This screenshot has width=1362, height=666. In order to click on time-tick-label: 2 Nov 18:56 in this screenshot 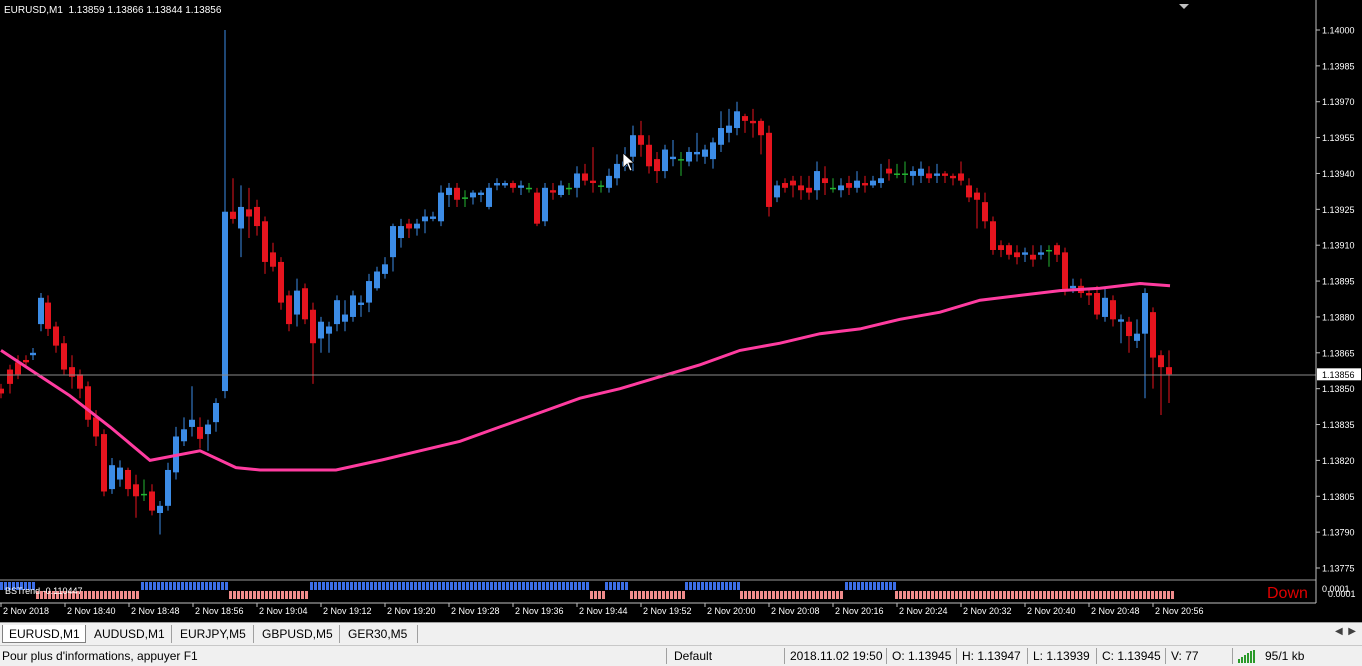, I will do `click(219, 611)`.